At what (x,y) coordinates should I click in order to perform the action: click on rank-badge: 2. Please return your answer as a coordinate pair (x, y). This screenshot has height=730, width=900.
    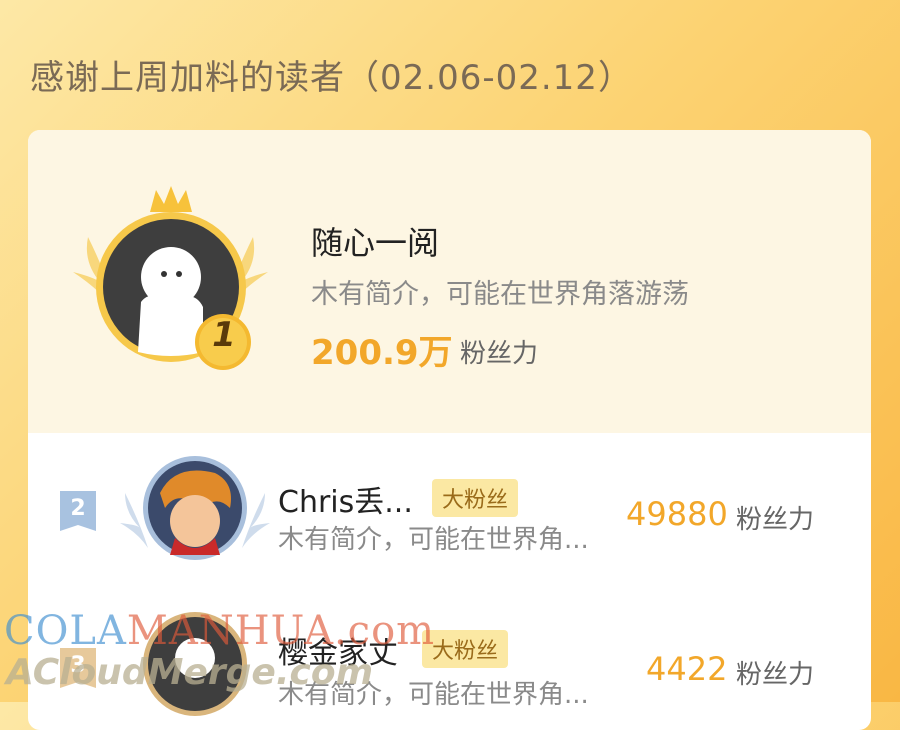
    Looking at the image, I should click on (78, 511).